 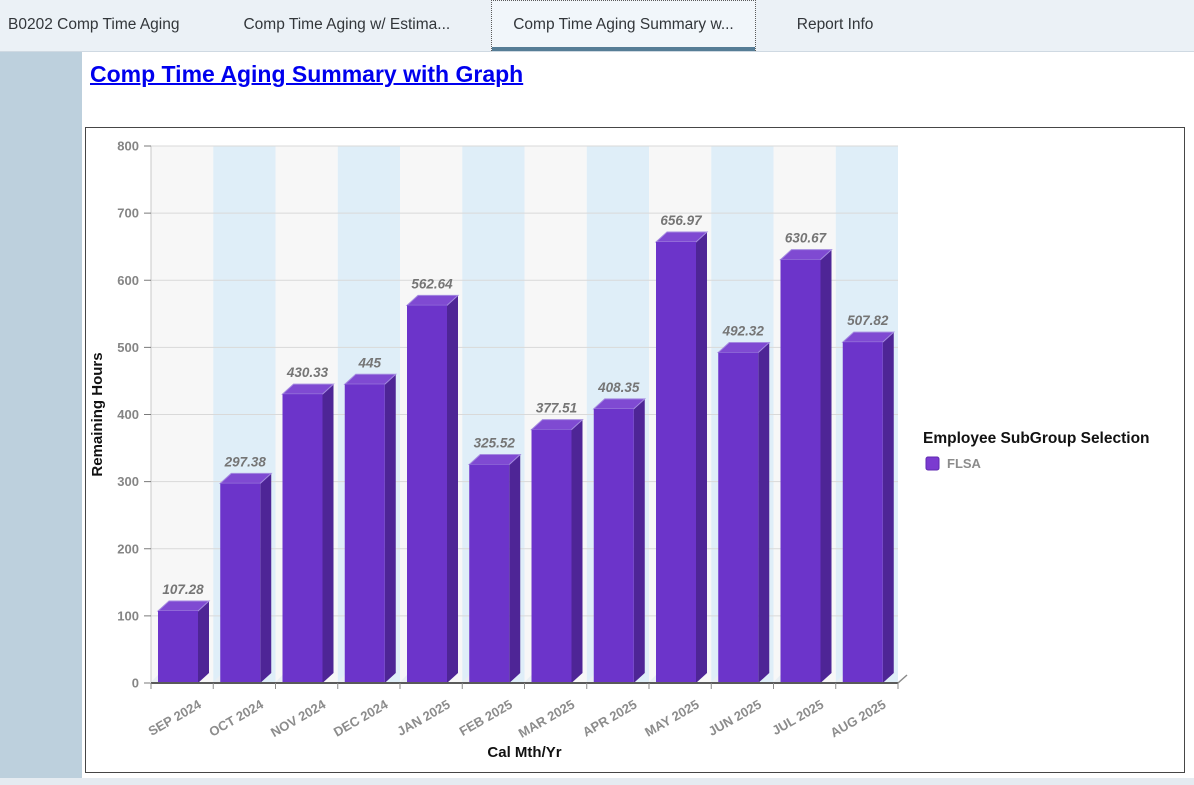 I want to click on x-tick-label: OCT 2024, so click(x=236, y=717).